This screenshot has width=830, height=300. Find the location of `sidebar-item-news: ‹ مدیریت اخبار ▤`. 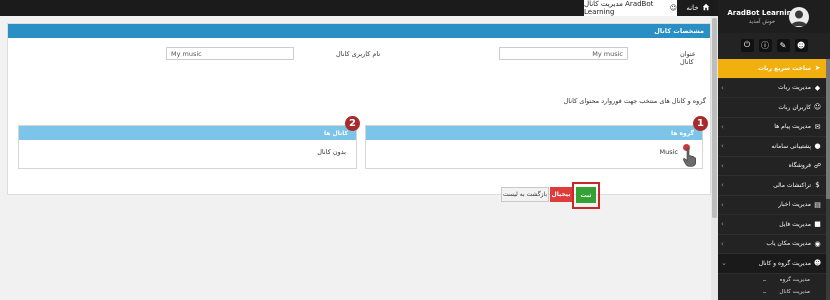

sidebar-item-news: ‹ مدیریت اخبار ▤ is located at coordinates (774, 205).